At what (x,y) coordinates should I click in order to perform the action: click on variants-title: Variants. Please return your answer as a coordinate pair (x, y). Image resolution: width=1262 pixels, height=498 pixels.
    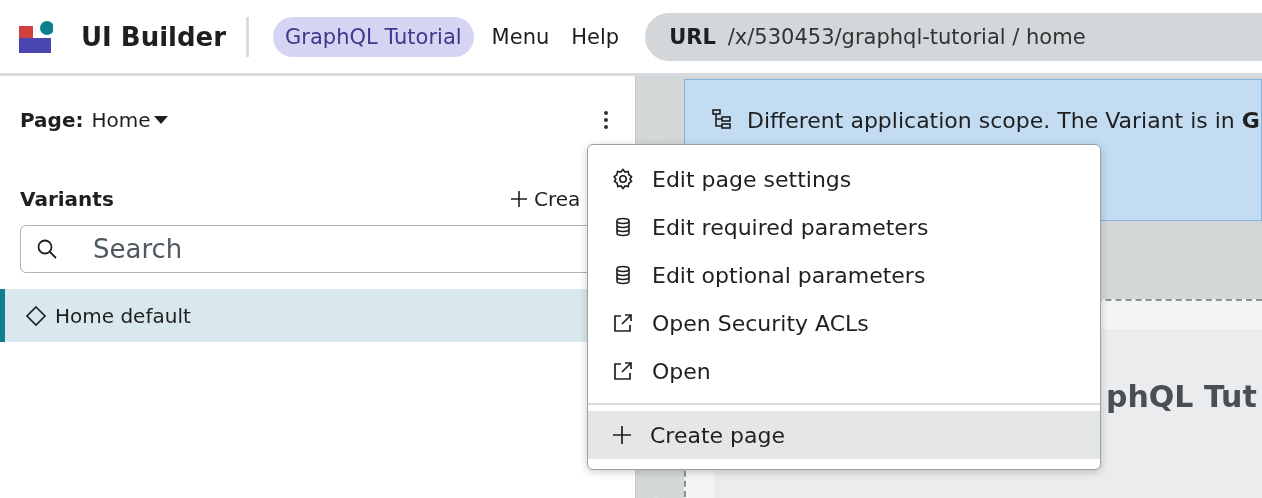
    Looking at the image, I should click on (67, 199).